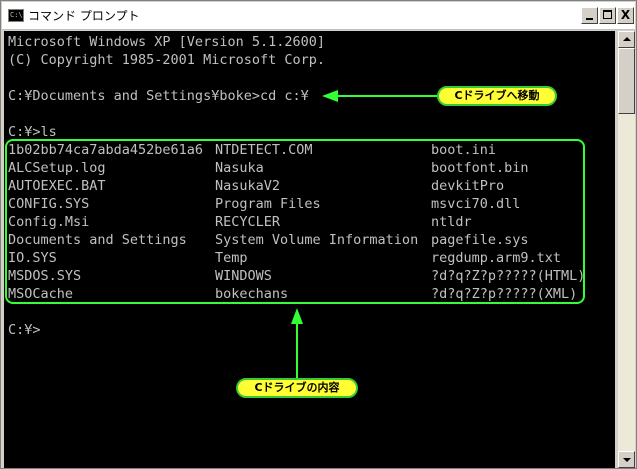  What do you see at coordinates (497, 96) in the screenshot?
I see `callout-move-to-c-drive: Cドライブへ移動` at bounding box center [497, 96].